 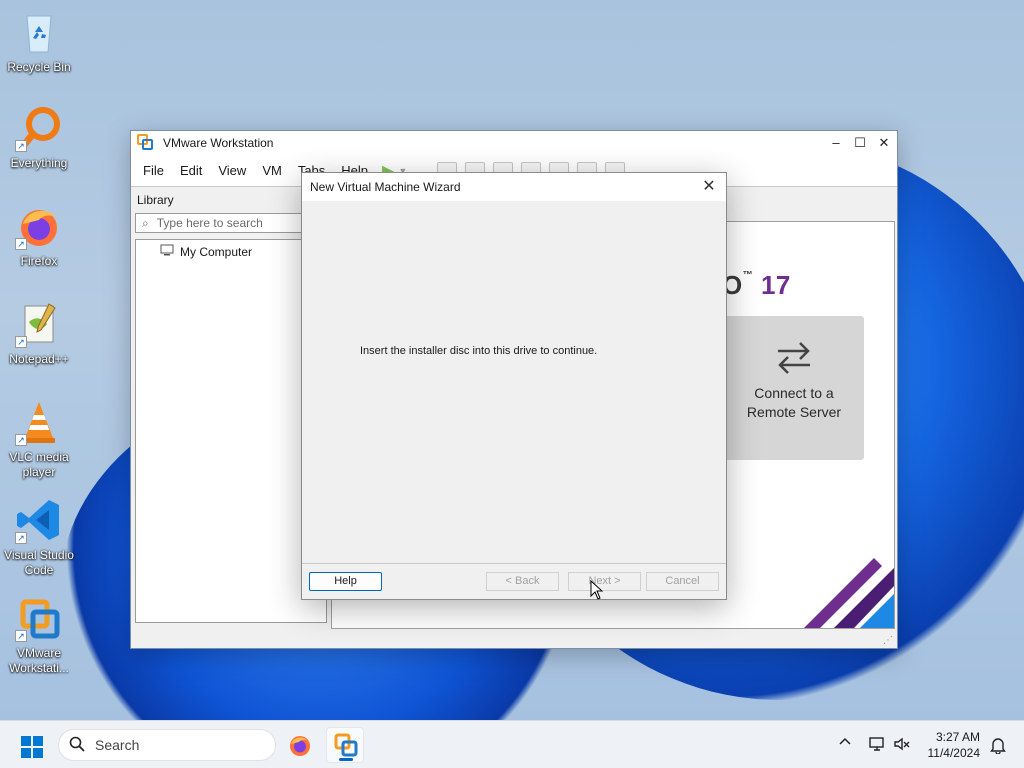 I want to click on library-search-input: ⌕ Type here to search, so click(x=231, y=223).